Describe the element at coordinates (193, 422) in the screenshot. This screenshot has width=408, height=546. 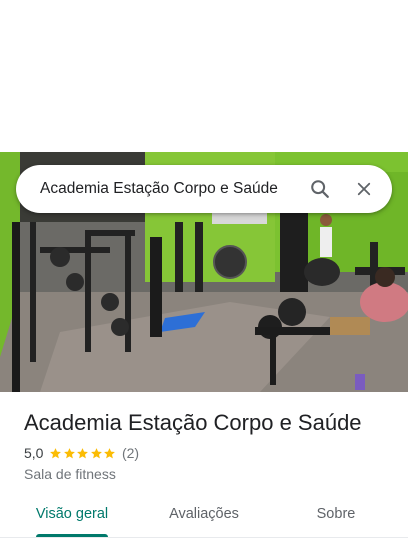
I see `place-title: Academia Estação Corpo e Saúde` at that location.